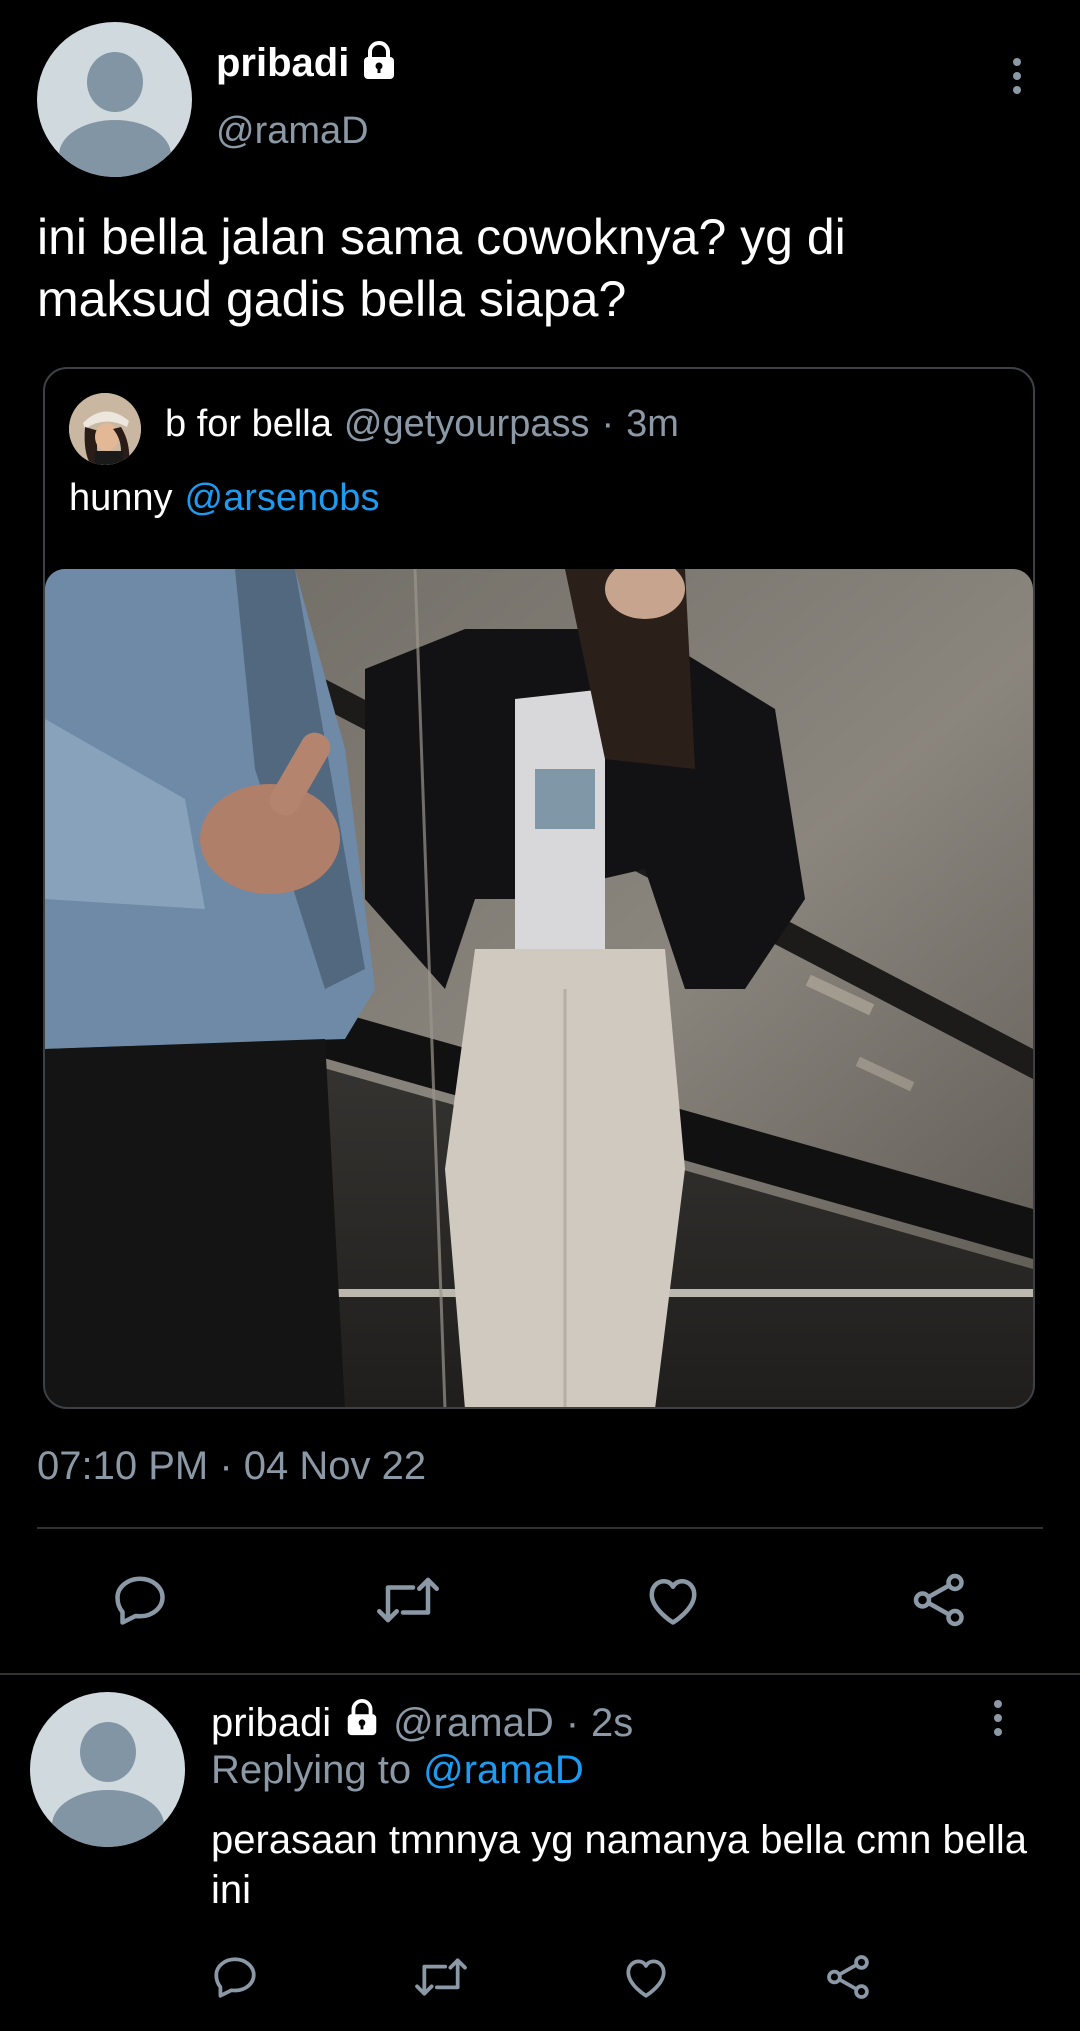 The height and width of the screenshot is (2031, 1080). I want to click on quoted-display-name: b for bella, so click(248, 424).